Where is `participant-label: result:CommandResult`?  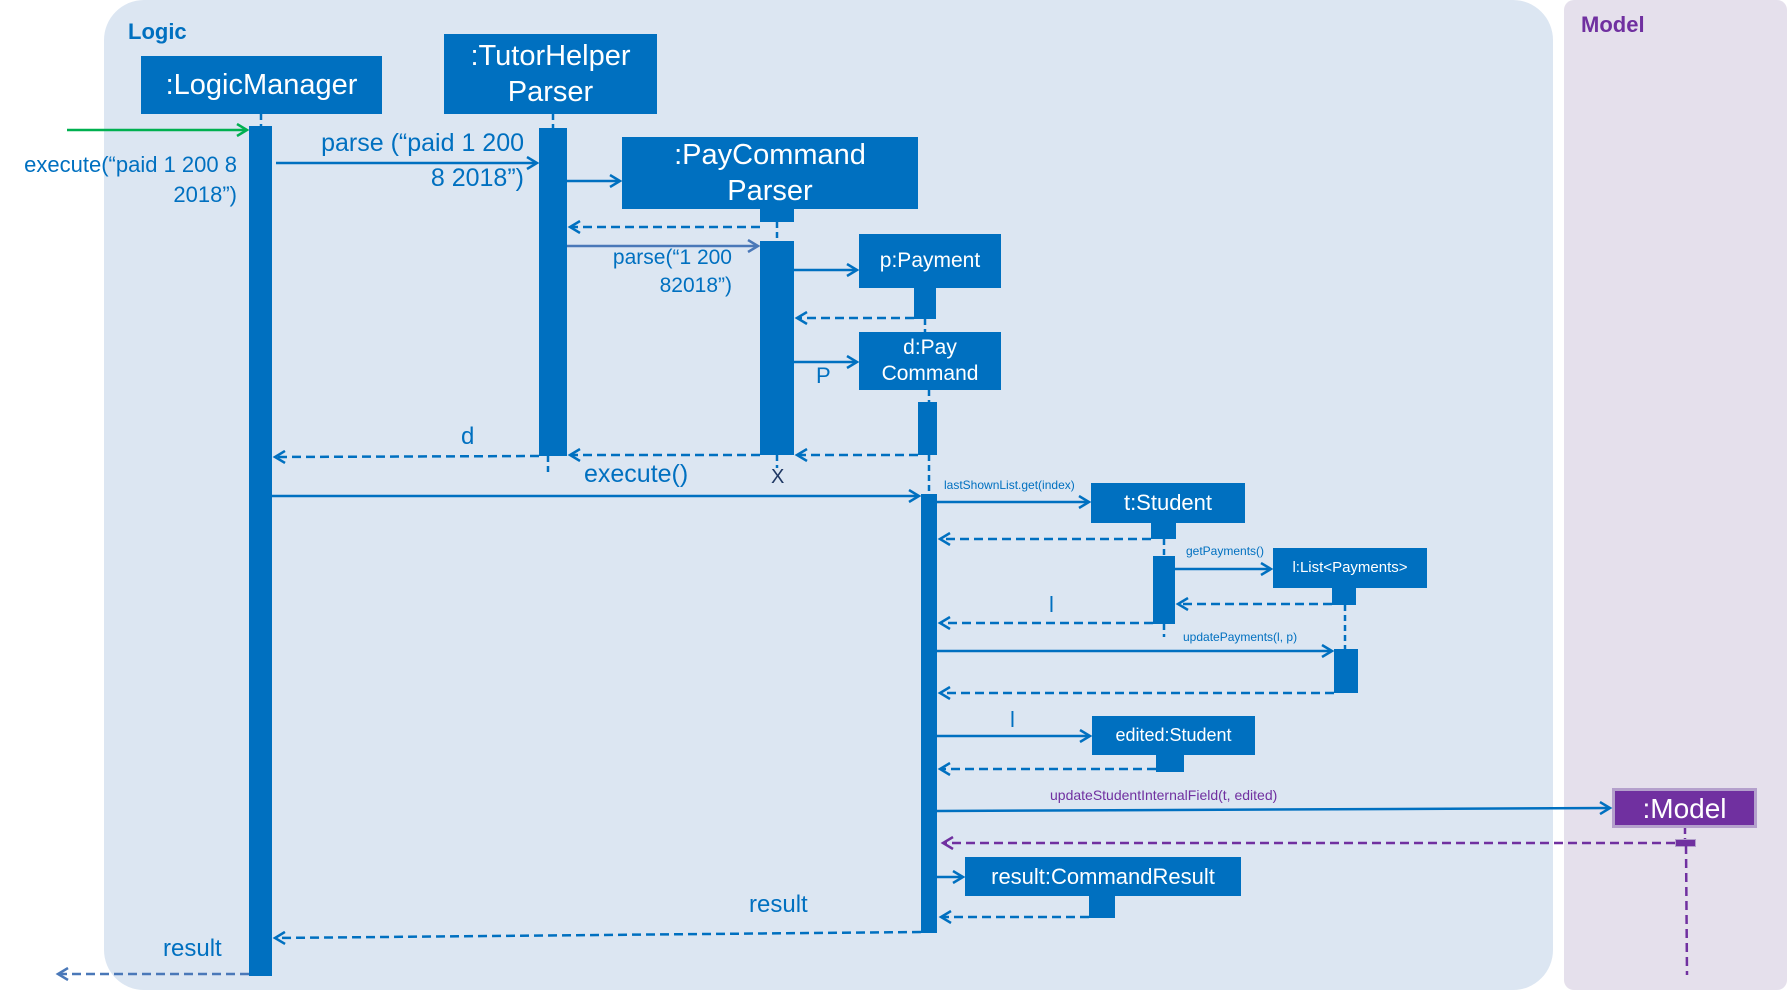
participant-label: result:CommandResult is located at coordinates (1103, 876).